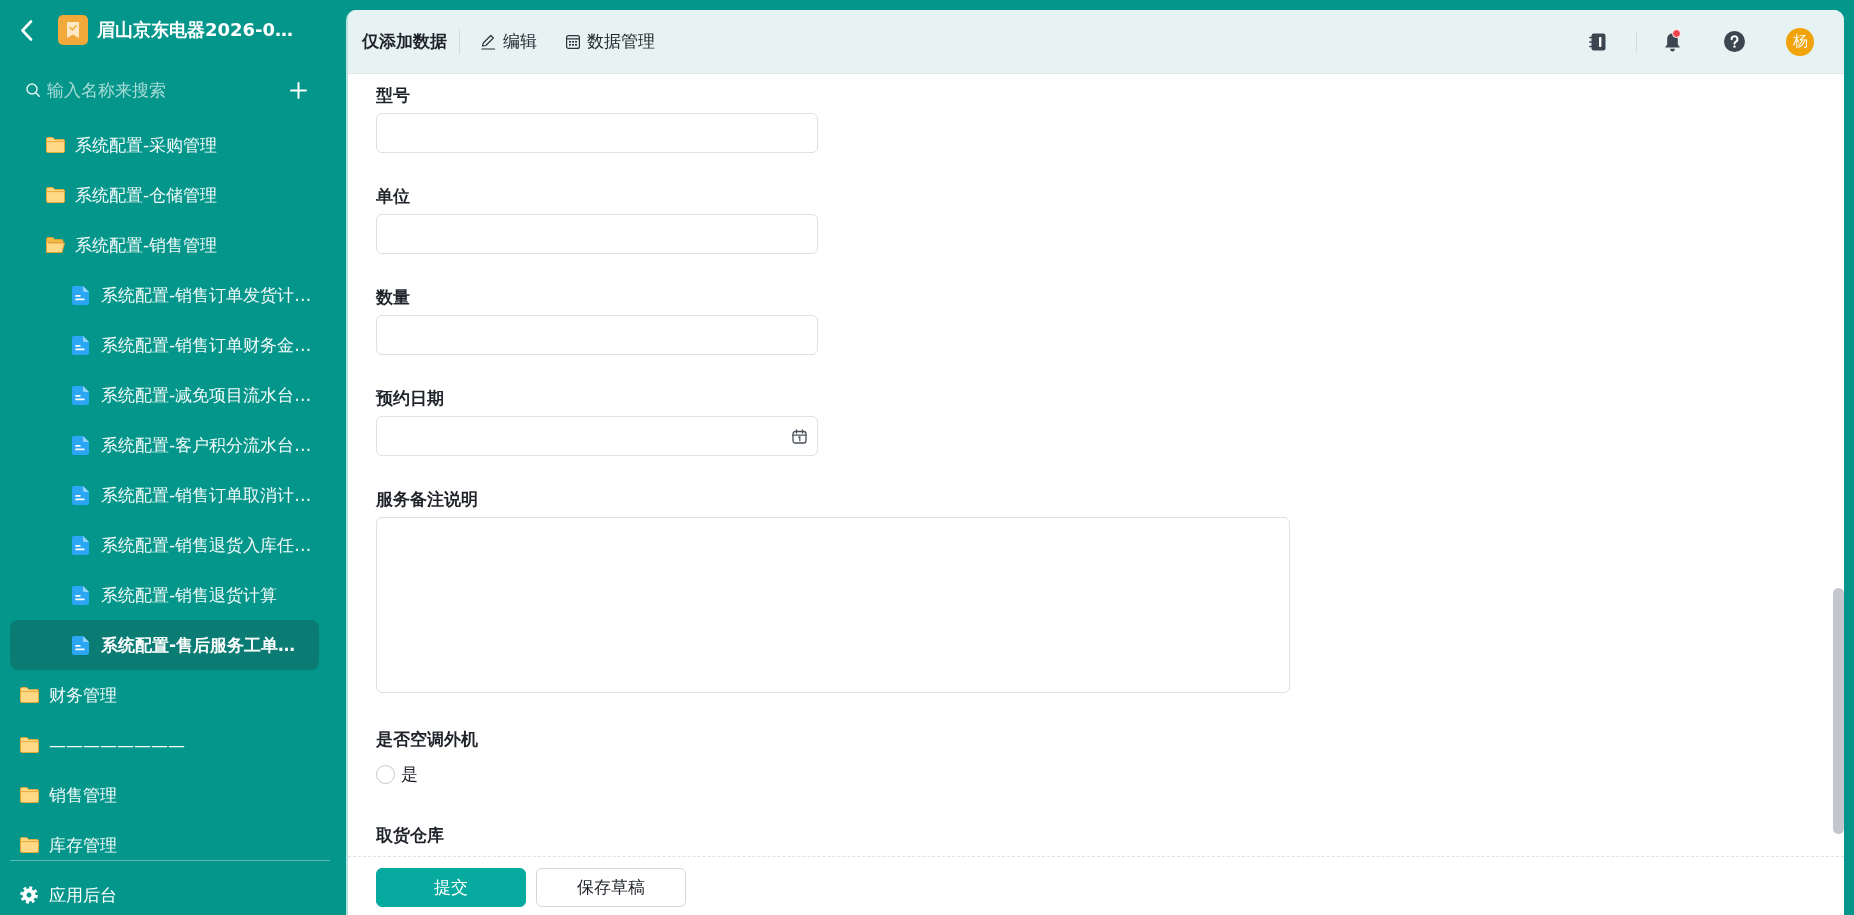 The width and height of the screenshot is (1854, 915). What do you see at coordinates (1800, 41) in the screenshot?
I see `avatar: 杨` at bounding box center [1800, 41].